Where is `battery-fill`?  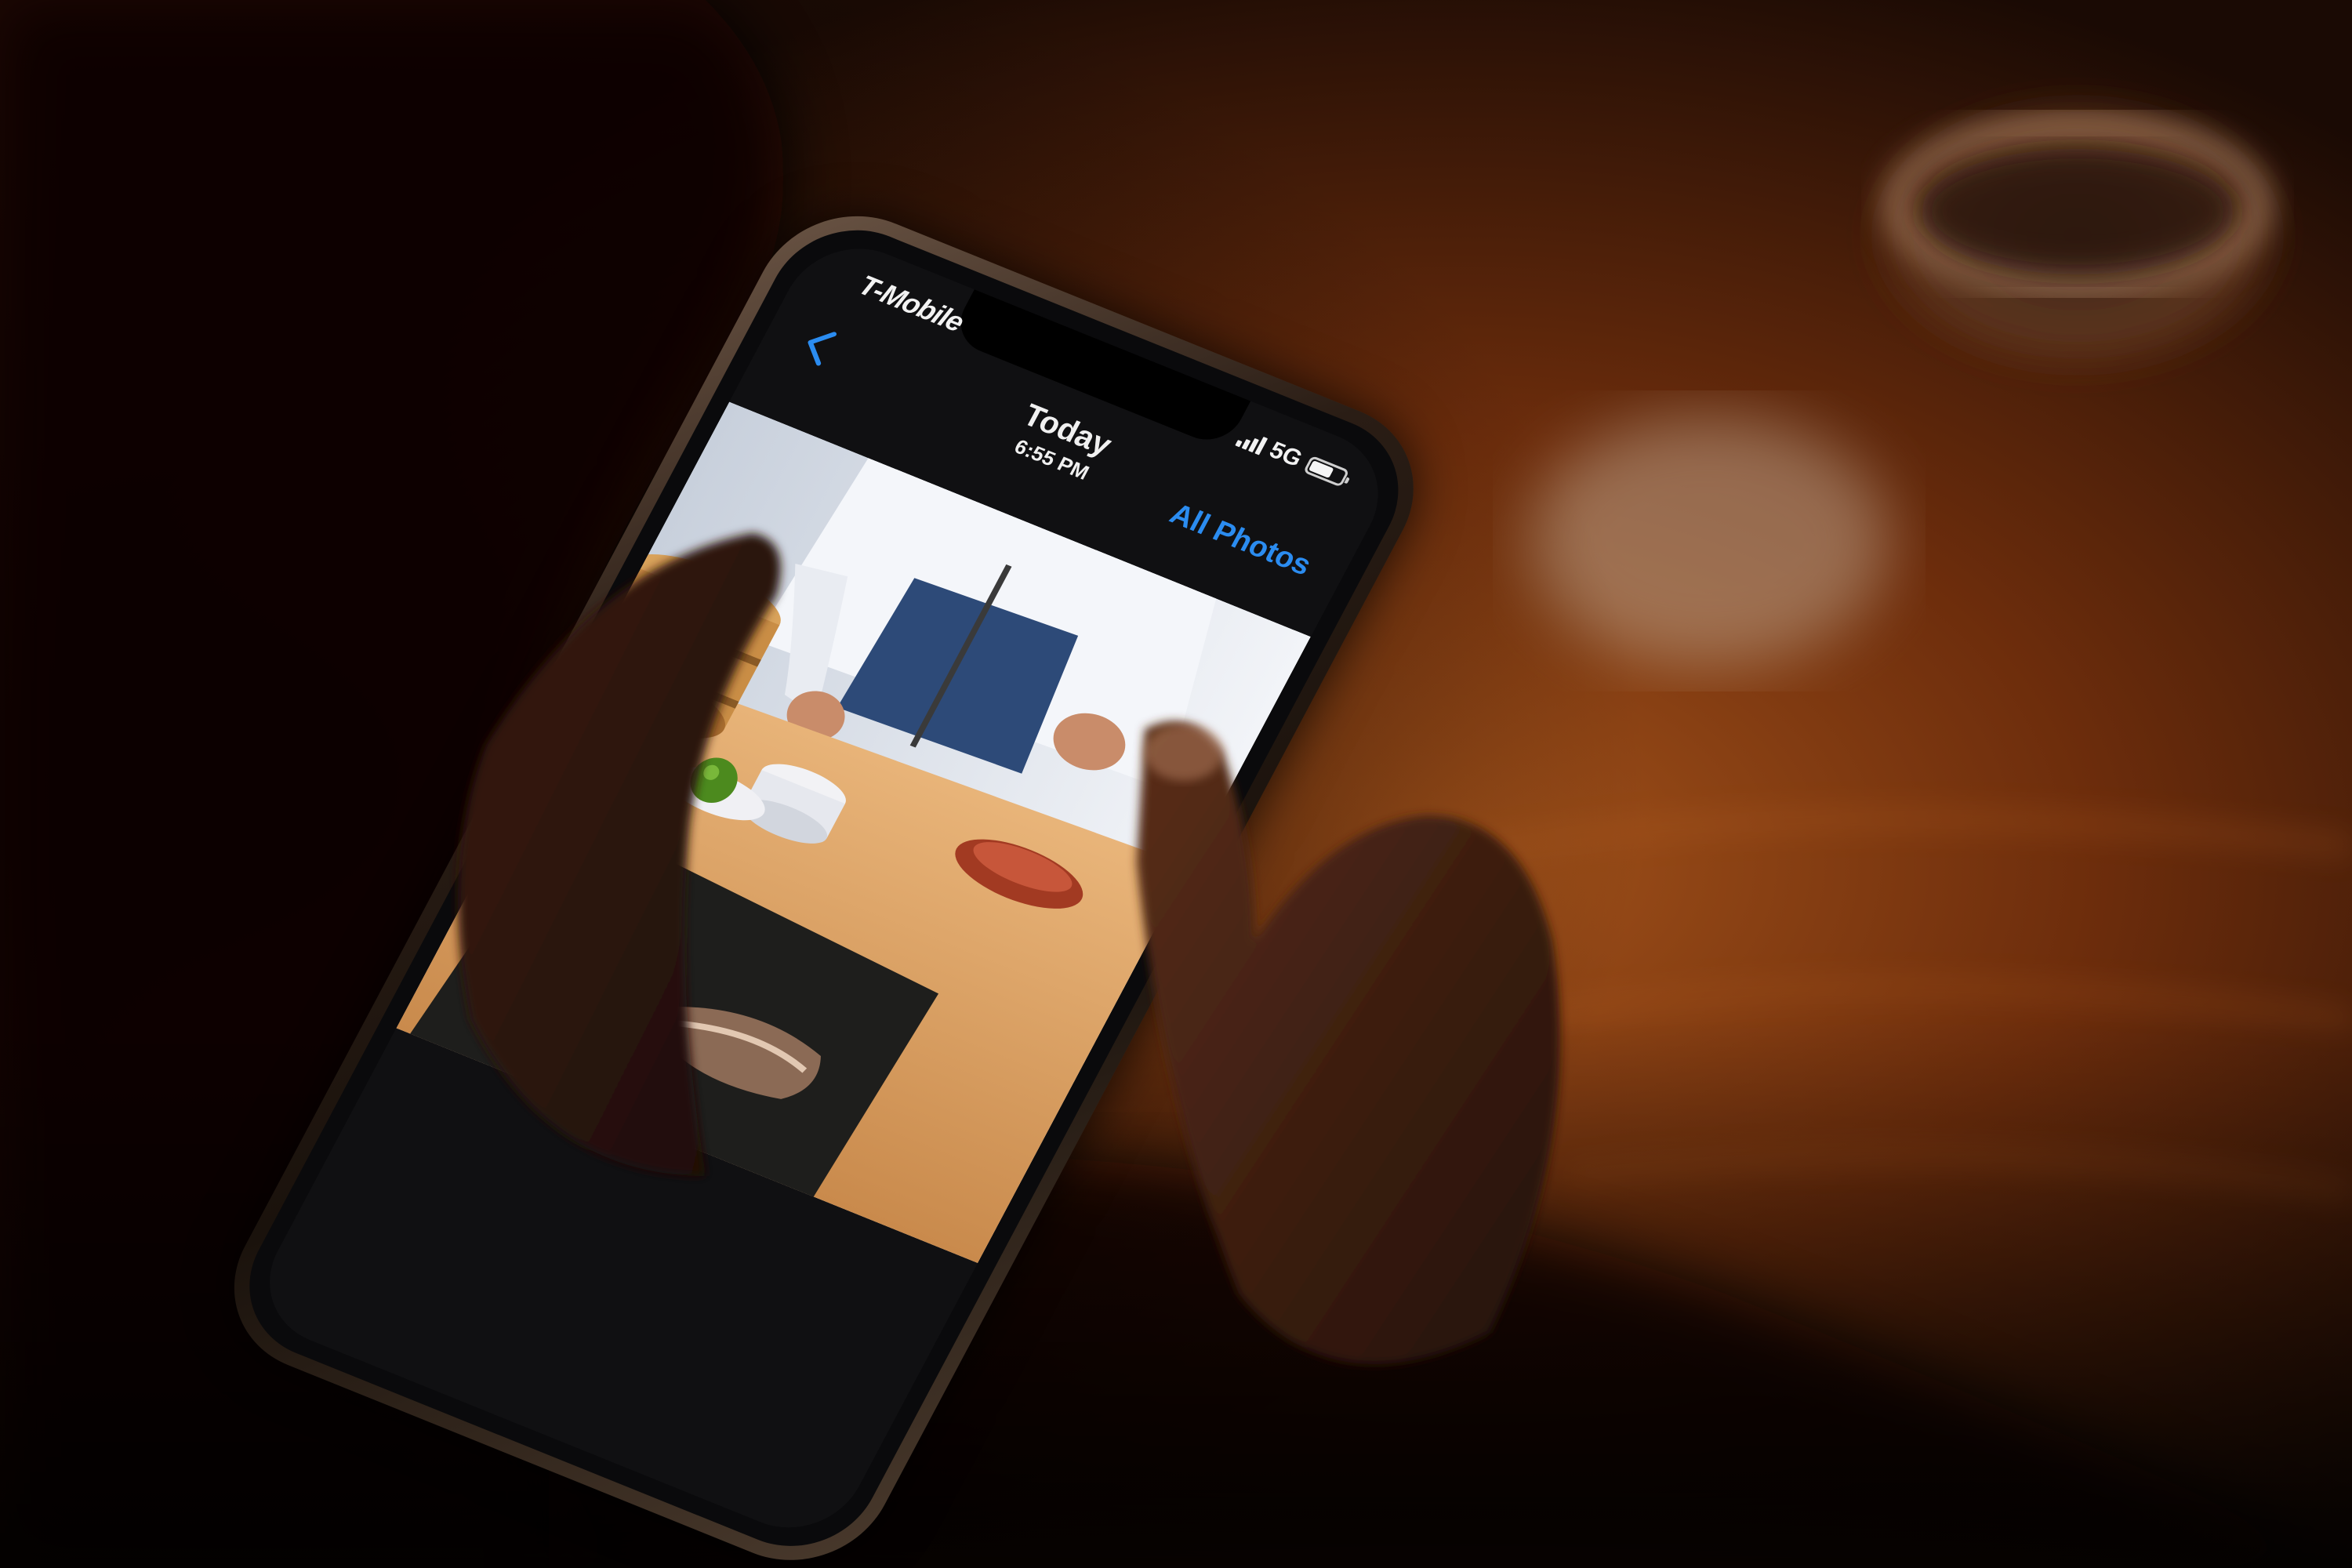
battery-fill is located at coordinates (1321, 469).